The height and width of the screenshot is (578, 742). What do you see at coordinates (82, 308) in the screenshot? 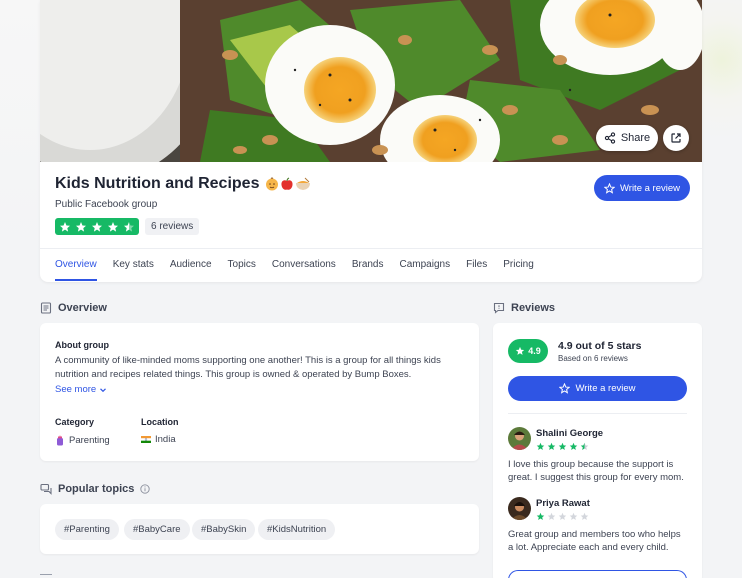
I see `overview-title: Overview` at bounding box center [82, 308].